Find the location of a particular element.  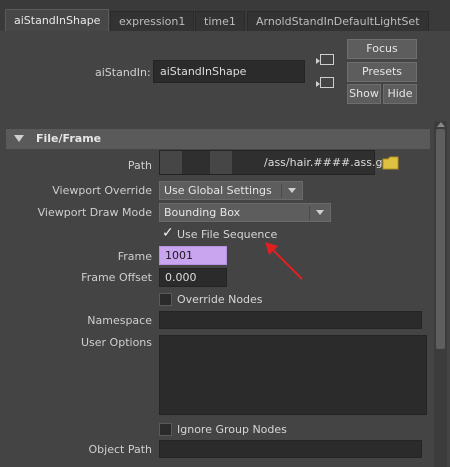

scroll-up-icon is located at coordinates (441, 124).